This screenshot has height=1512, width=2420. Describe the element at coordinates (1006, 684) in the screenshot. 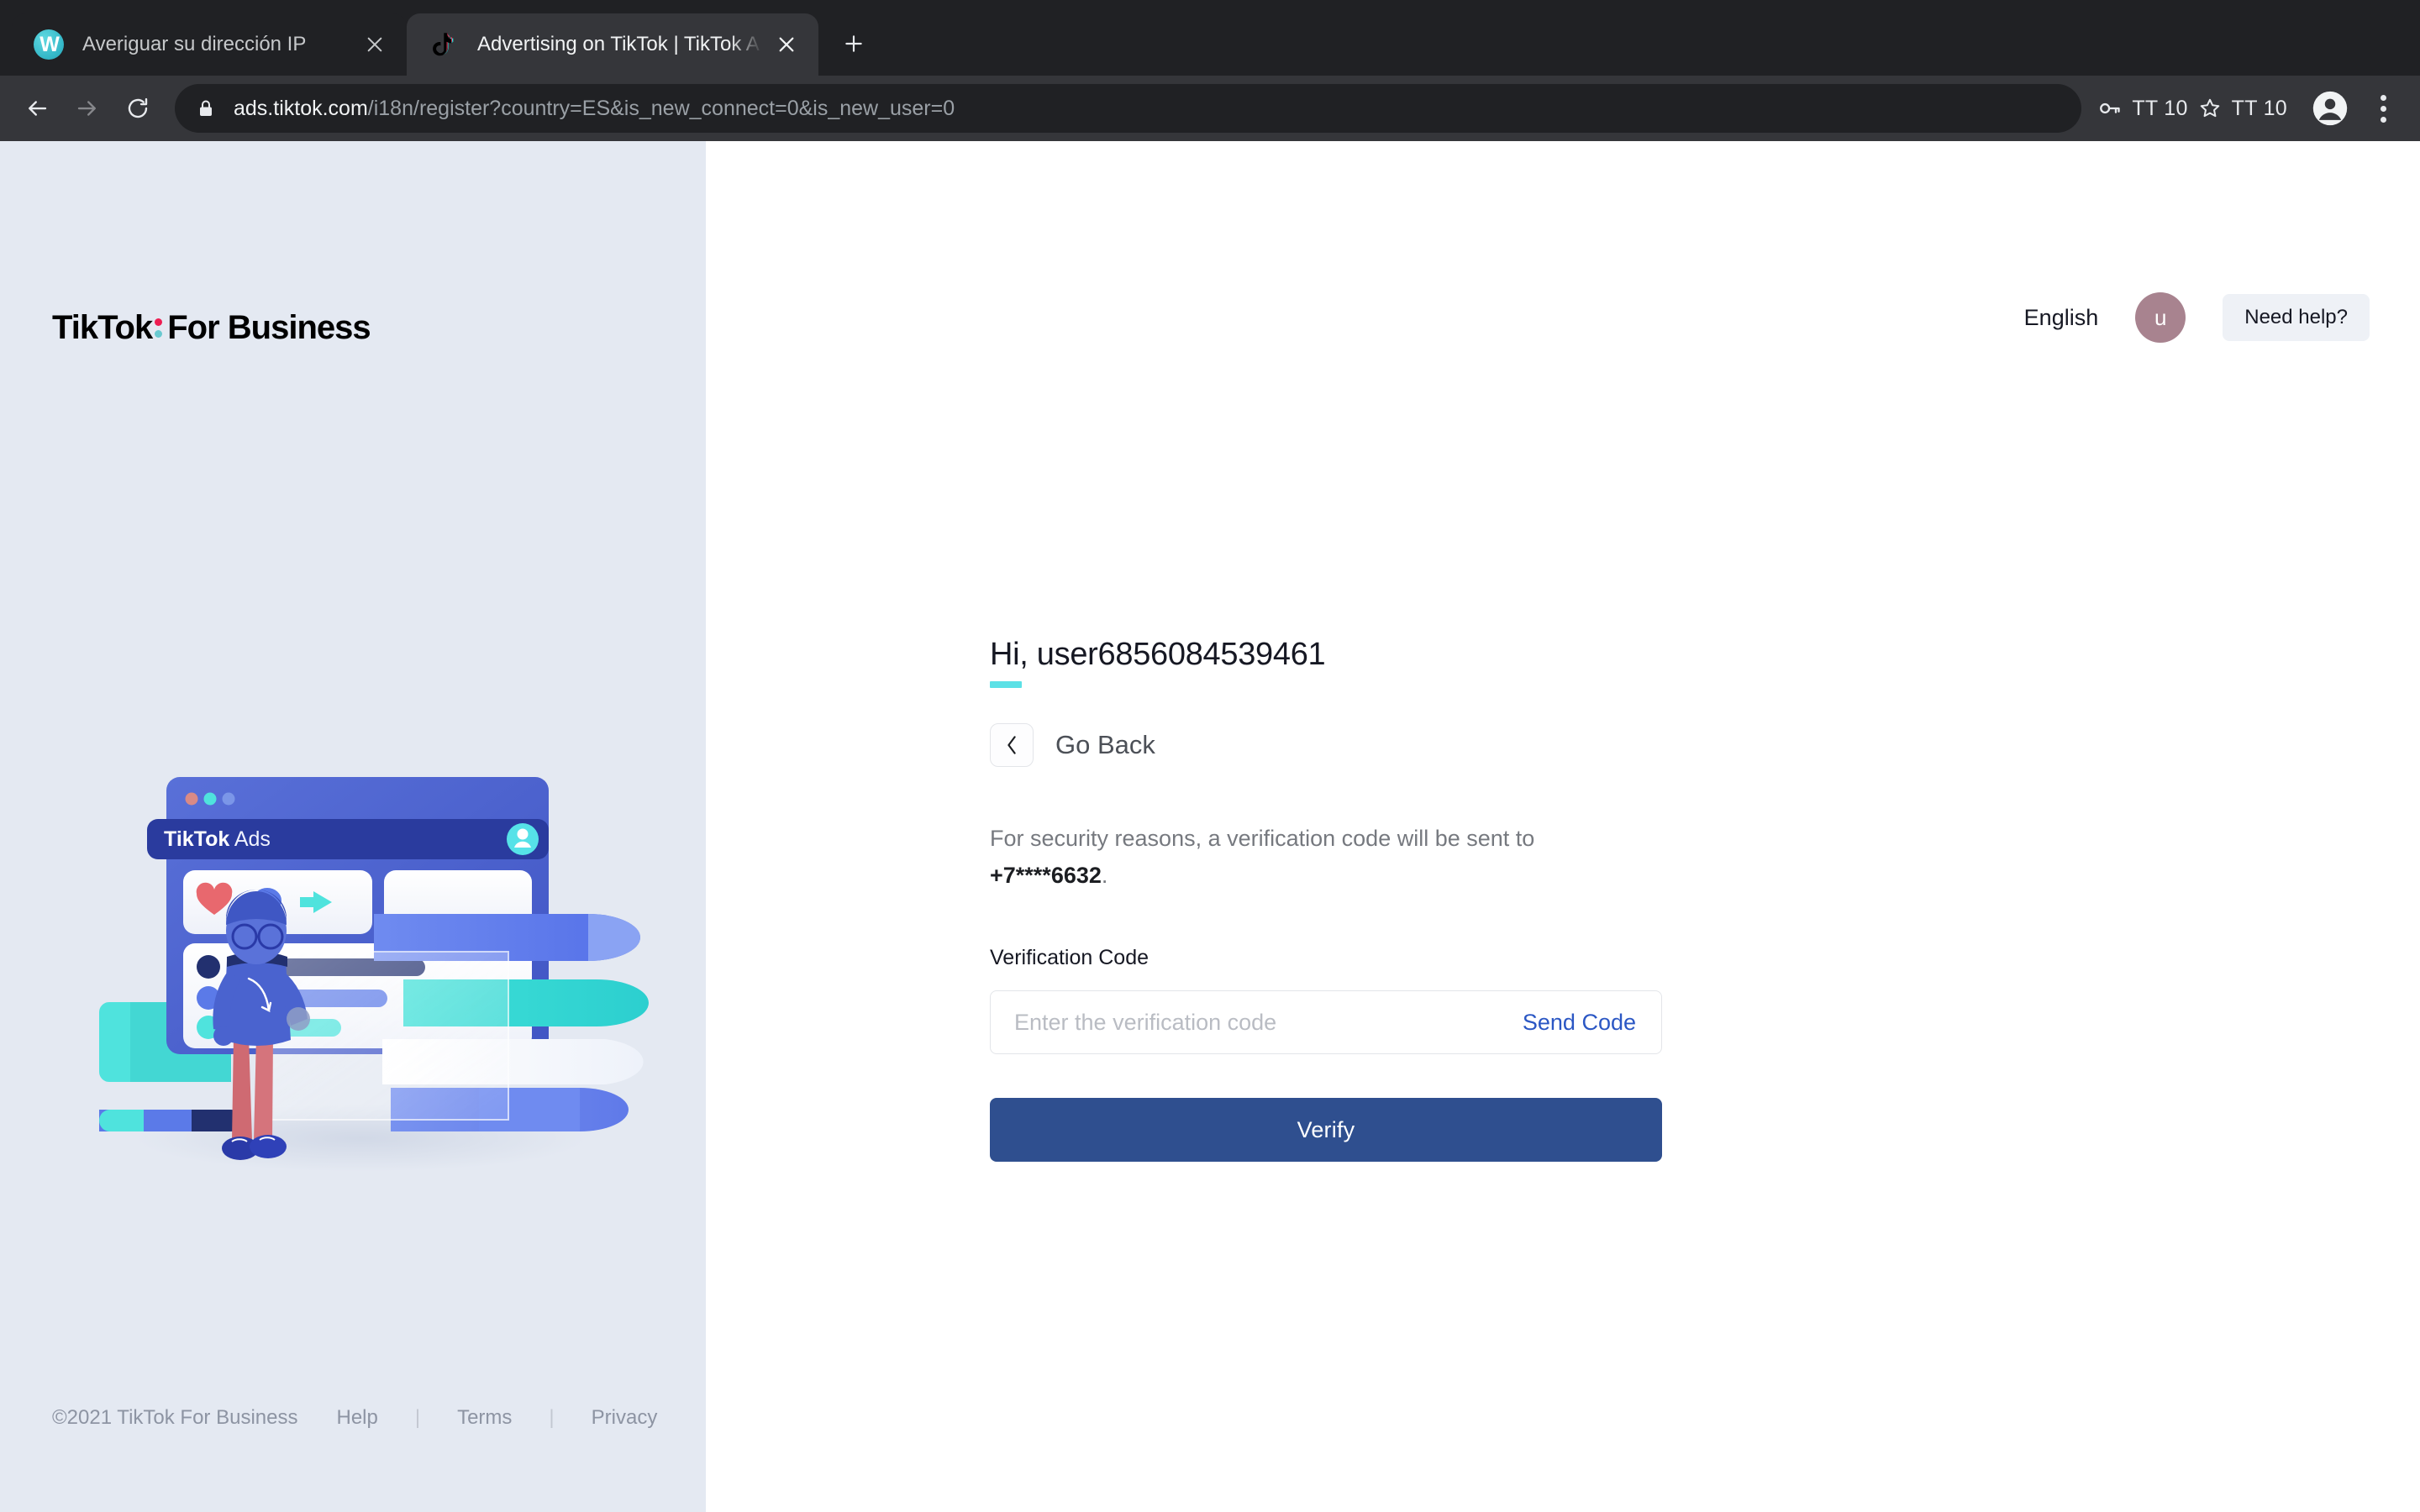

I see `title-accent-bar` at that location.